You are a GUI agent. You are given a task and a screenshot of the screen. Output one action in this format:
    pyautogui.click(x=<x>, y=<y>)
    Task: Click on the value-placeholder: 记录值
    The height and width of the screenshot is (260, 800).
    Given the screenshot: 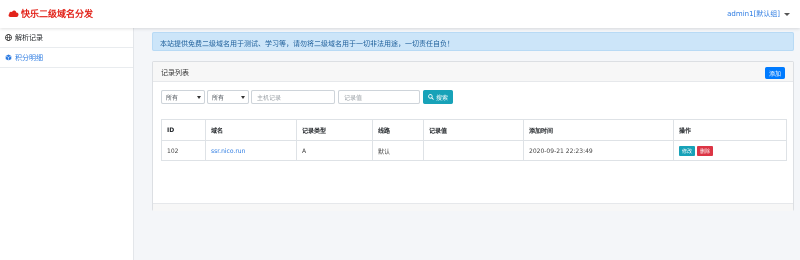 What is the action you would take?
    pyautogui.click(x=353, y=98)
    